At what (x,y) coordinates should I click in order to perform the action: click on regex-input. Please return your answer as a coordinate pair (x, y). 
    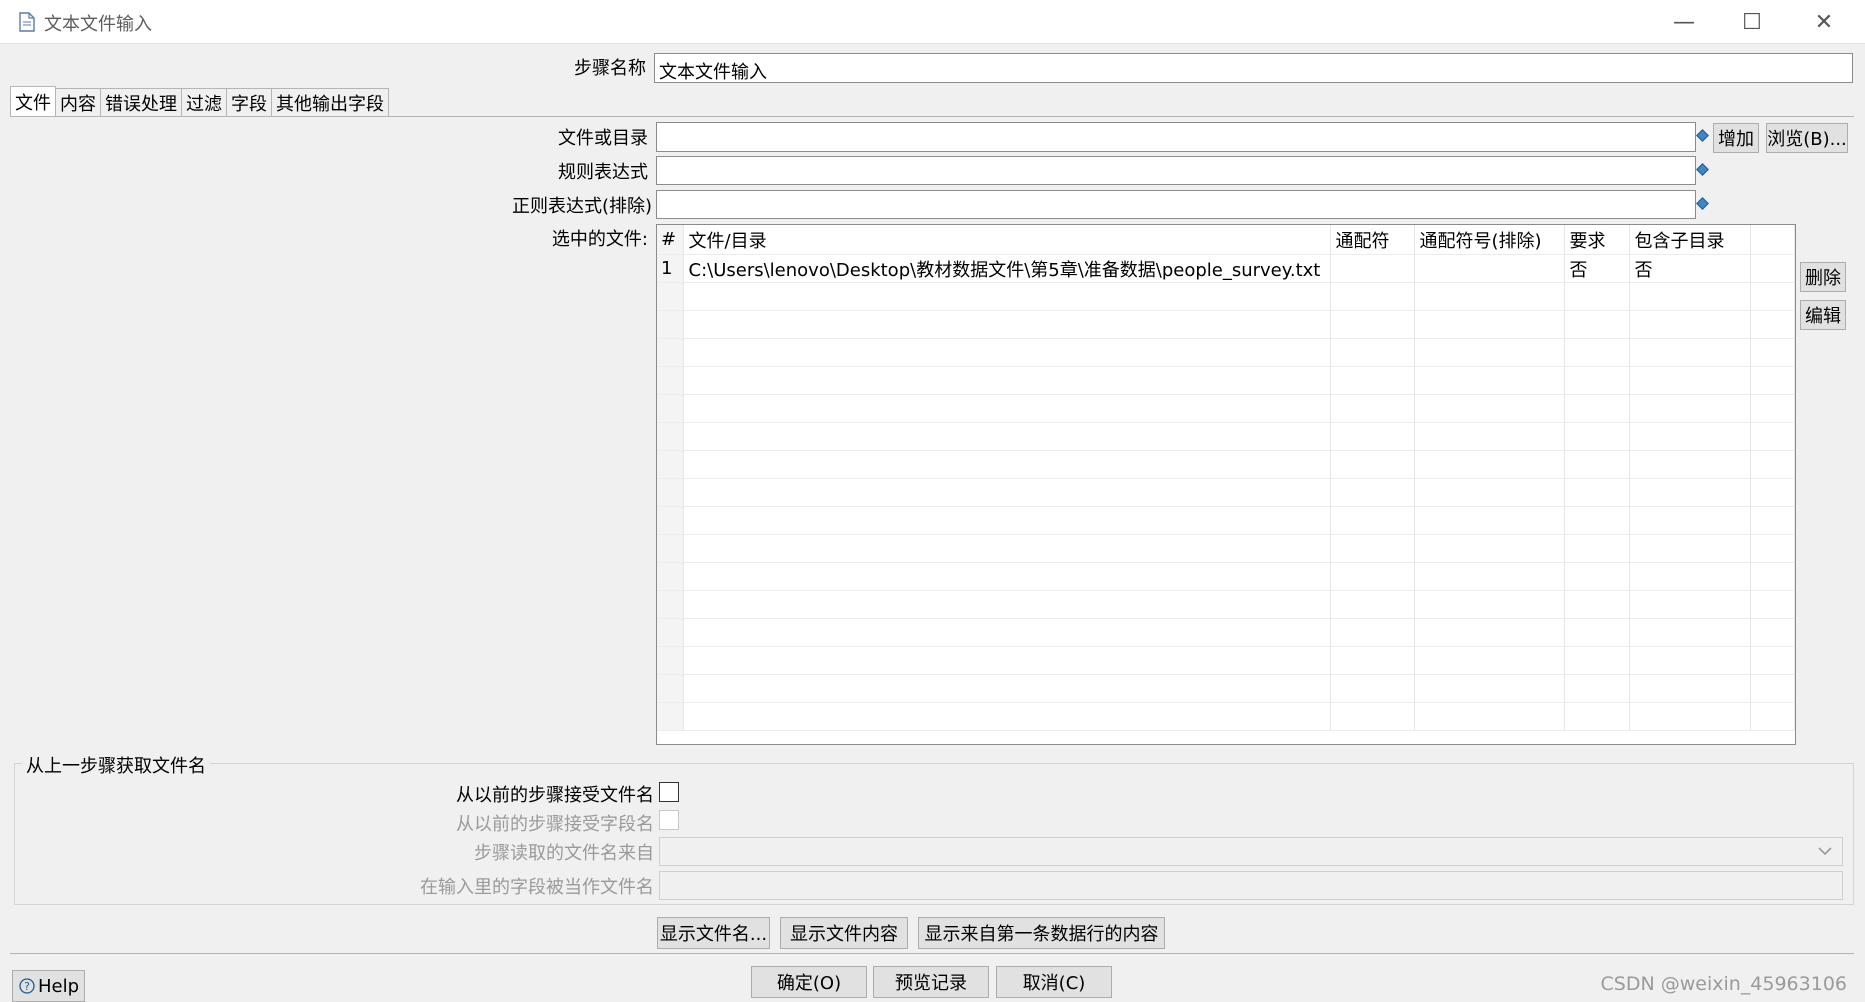
    Looking at the image, I should click on (1176, 170).